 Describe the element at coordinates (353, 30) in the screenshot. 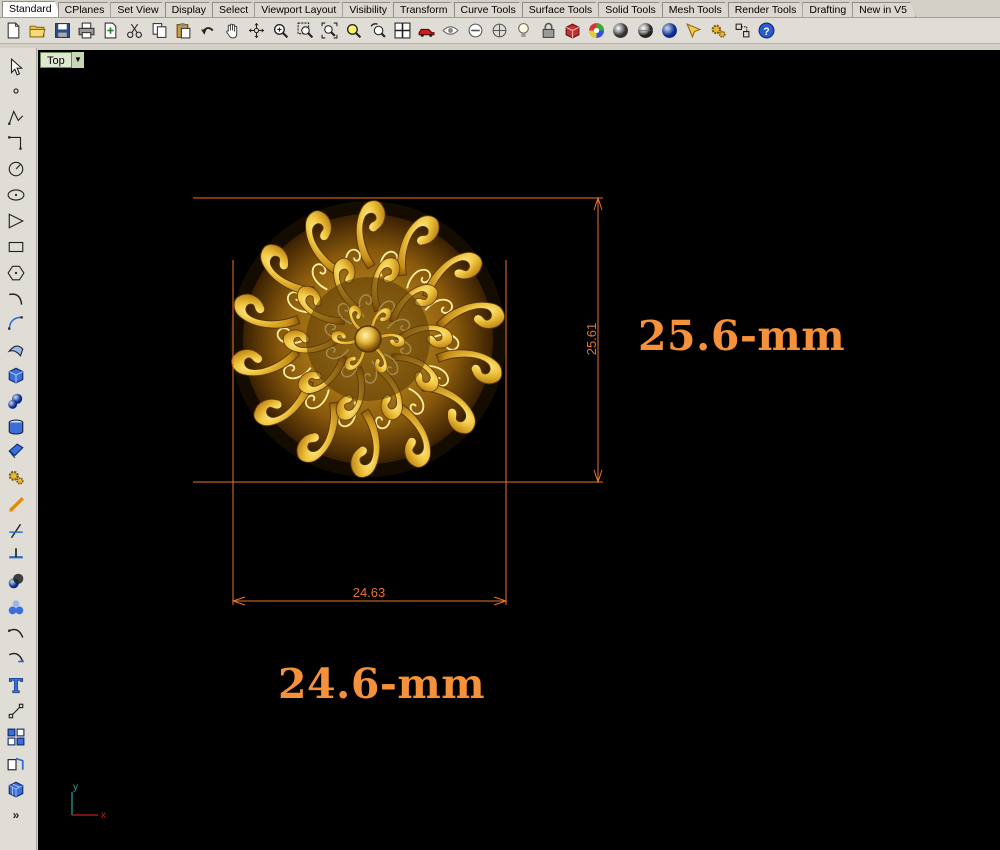

I see `zoom-selected-icon` at that location.